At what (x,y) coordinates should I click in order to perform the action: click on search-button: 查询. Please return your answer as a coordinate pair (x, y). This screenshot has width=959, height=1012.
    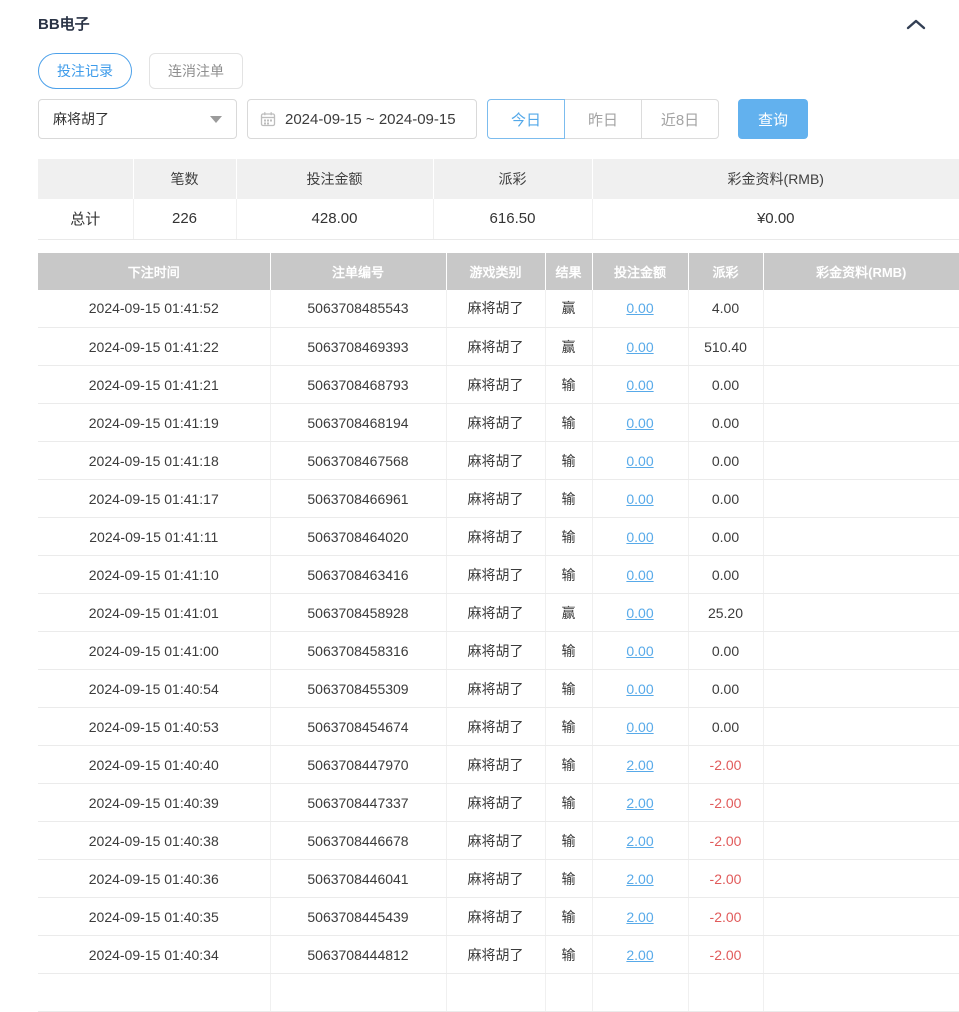
    Looking at the image, I should click on (773, 119).